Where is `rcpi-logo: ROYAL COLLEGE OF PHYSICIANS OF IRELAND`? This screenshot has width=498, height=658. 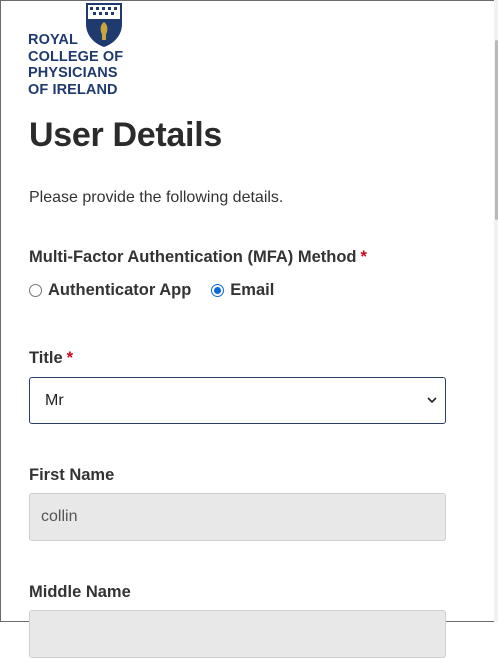 rcpi-logo: ROYAL COLLEGE OF PHYSICIANS OF IRELAND is located at coordinates (78, 50).